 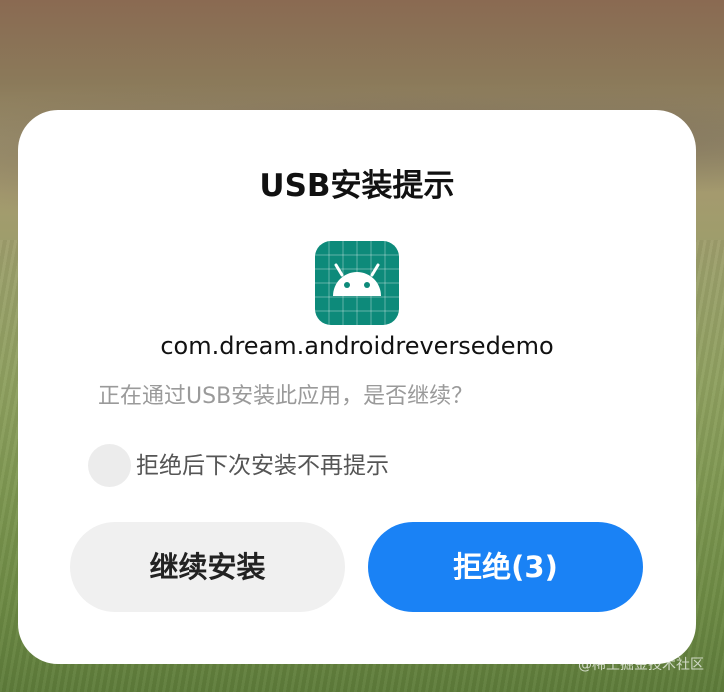 What do you see at coordinates (357, 186) in the screenshot?
I see `dialog-title: USB安装提示` at bounding box center [357, 186].